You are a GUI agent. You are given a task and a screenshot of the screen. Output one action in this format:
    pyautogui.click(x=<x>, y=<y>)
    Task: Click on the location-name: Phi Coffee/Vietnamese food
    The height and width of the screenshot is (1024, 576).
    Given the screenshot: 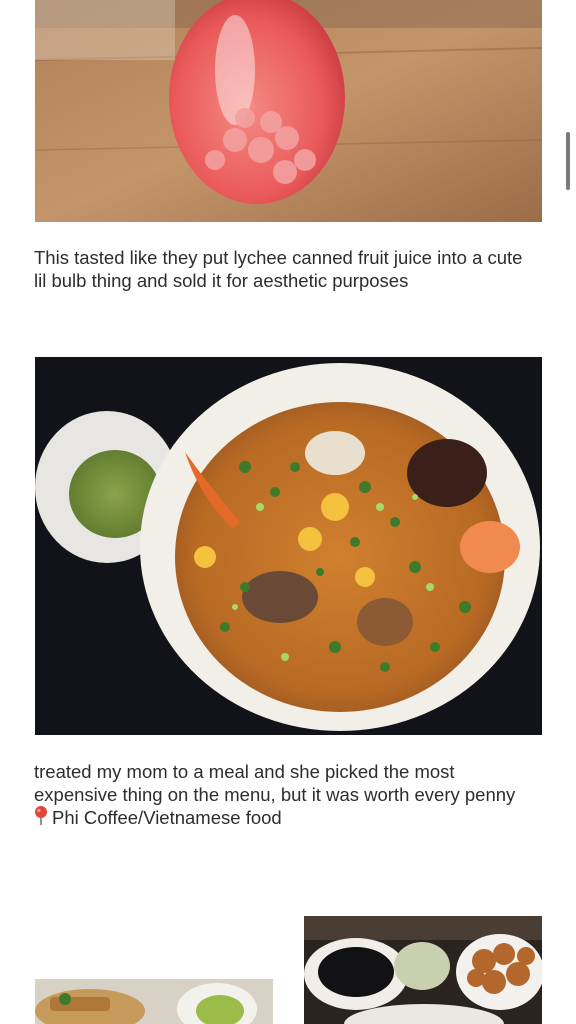 What is the action you would take?
    pyautogui.click(x=167, y=817)
    